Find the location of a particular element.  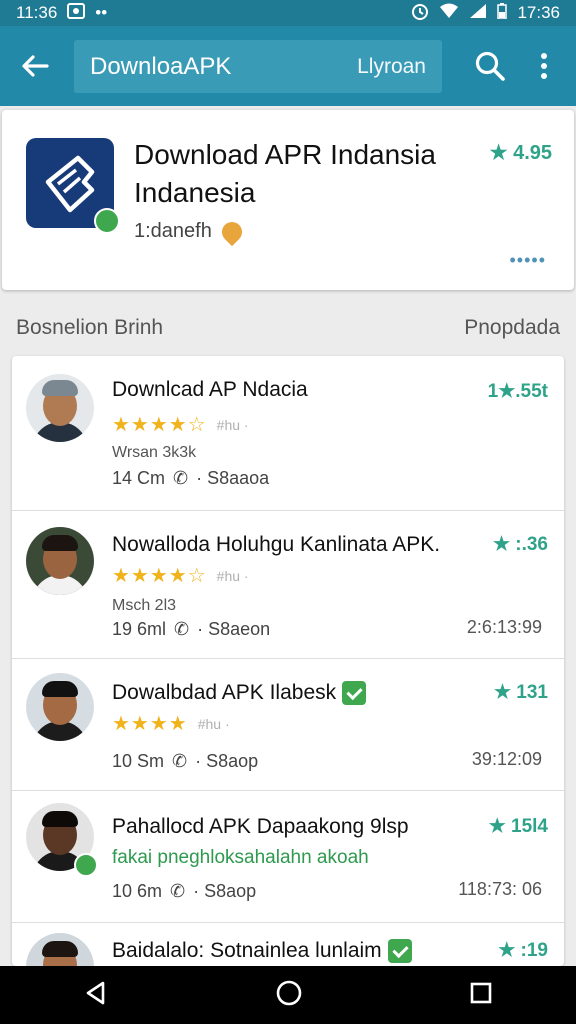

item-size: 10 6m is located at coordinates (137, 891).